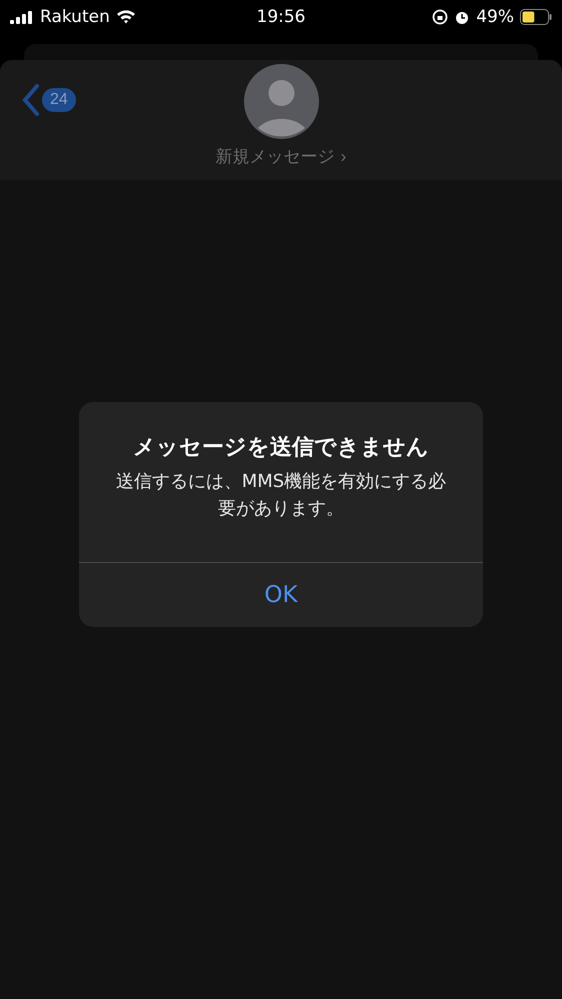 The height and width of the screenshot is (999, 562). I want to click on alert-title: メッセージを送信できません, so click(281, 448).